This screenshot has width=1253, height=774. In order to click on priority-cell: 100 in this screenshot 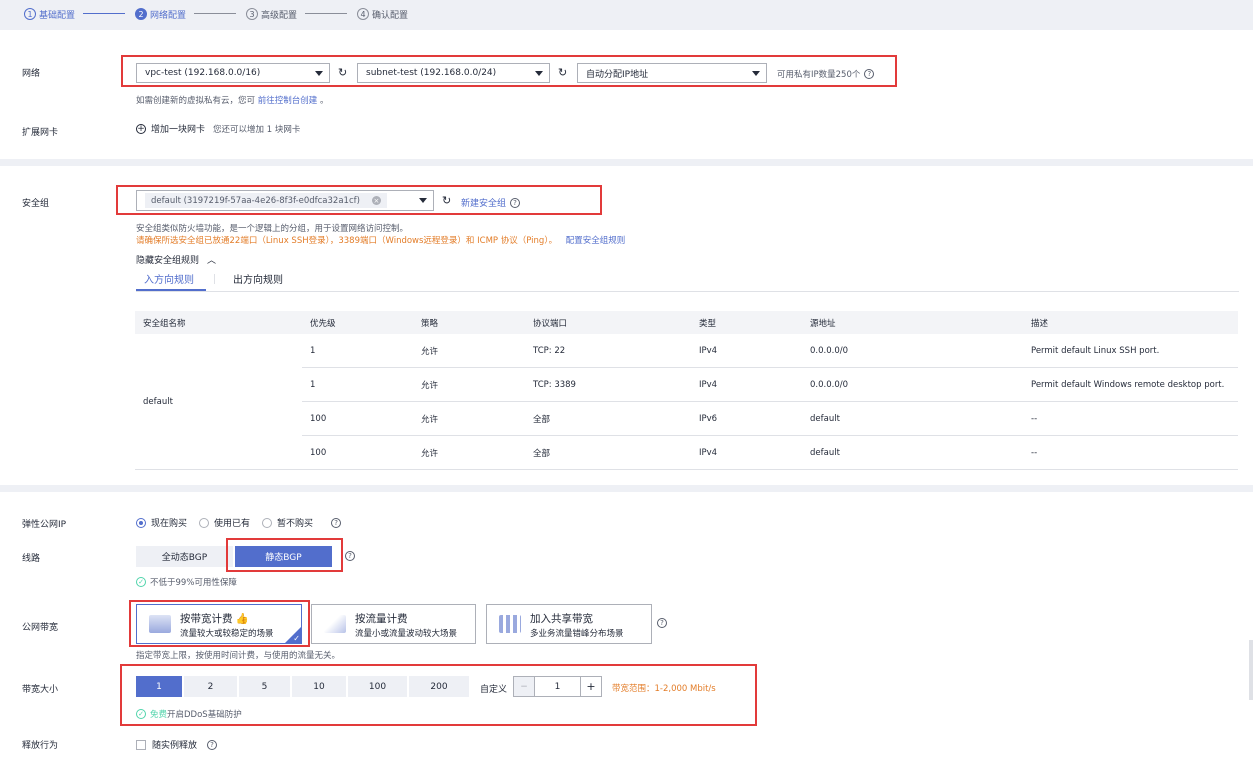, I will do `click(357, 418)`.